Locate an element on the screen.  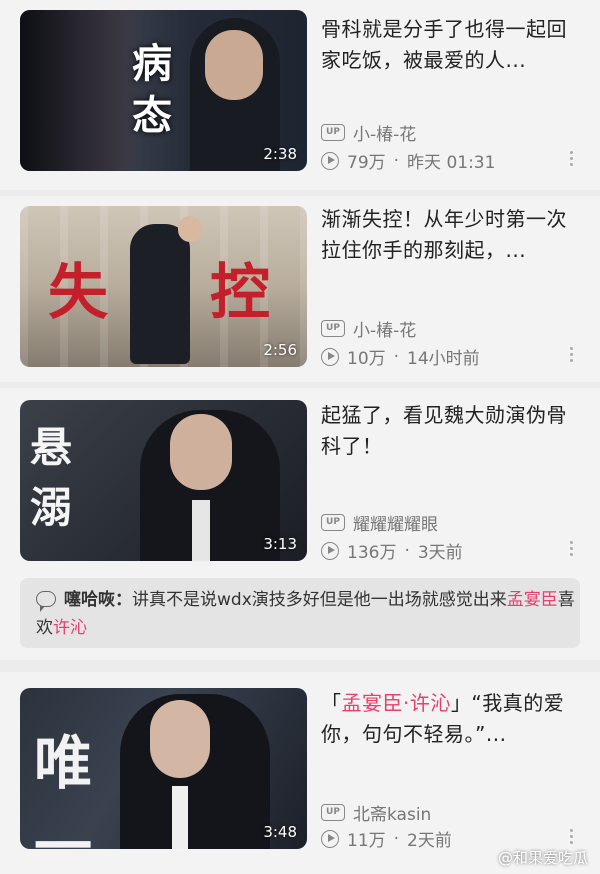
video-thumbnail: 悬溺 3:13 is located at coordinates (163, 480).